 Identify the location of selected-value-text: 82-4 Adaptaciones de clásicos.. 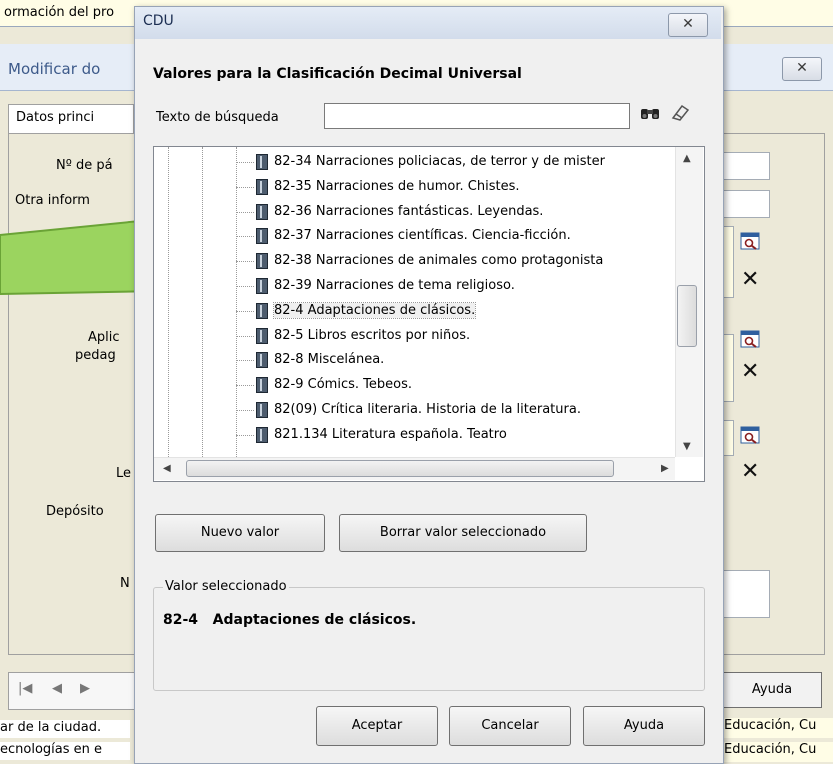
(289, 620).